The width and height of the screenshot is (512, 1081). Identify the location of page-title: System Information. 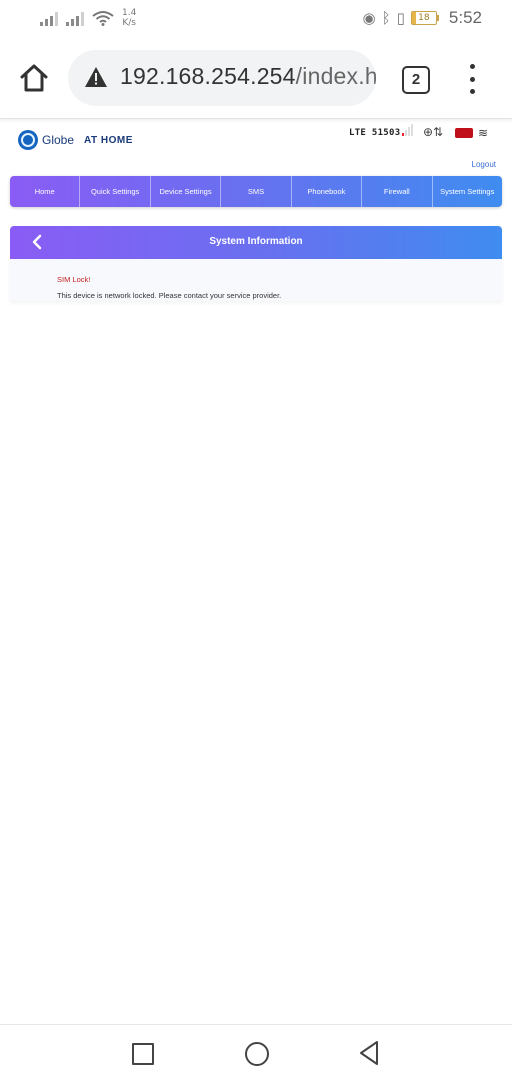
(256, 241).